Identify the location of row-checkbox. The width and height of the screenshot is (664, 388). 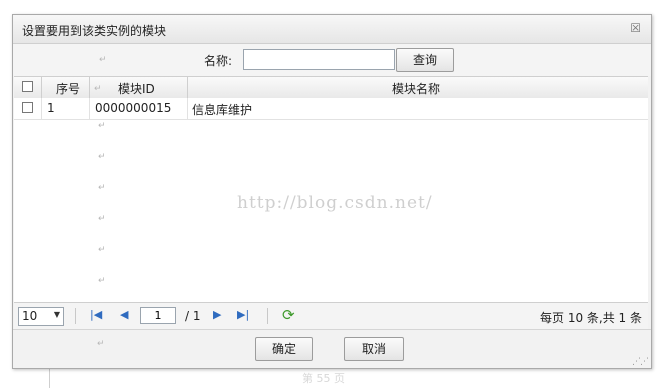
(27, 107).